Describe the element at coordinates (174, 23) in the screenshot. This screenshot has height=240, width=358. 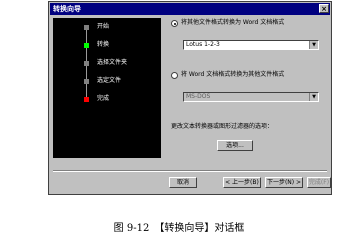
I see `radio-to-word` at that location.